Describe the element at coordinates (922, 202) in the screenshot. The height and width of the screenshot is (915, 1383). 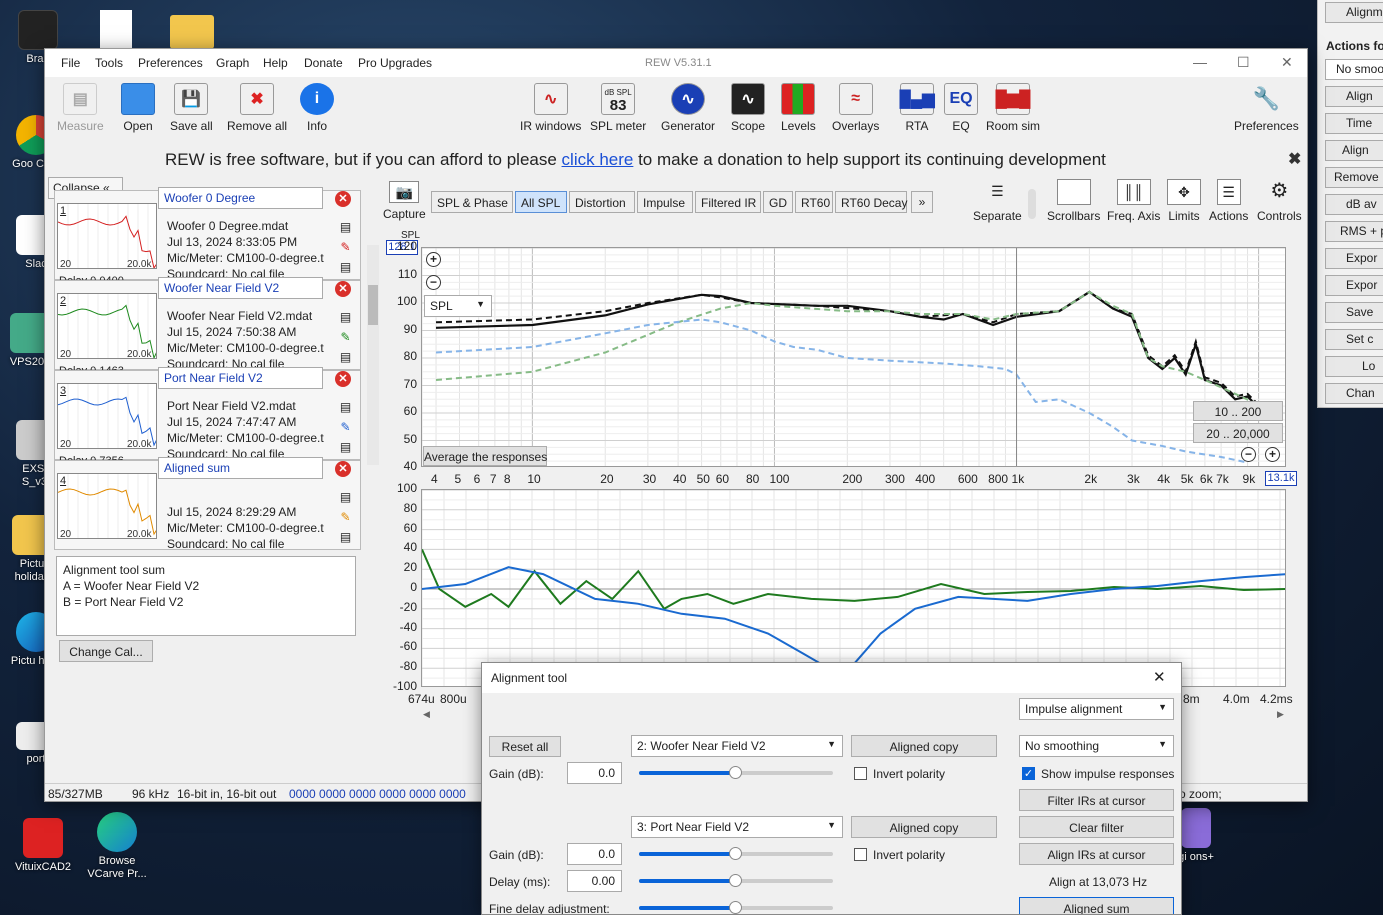
I see `tabs-more-icon: »` at that location.